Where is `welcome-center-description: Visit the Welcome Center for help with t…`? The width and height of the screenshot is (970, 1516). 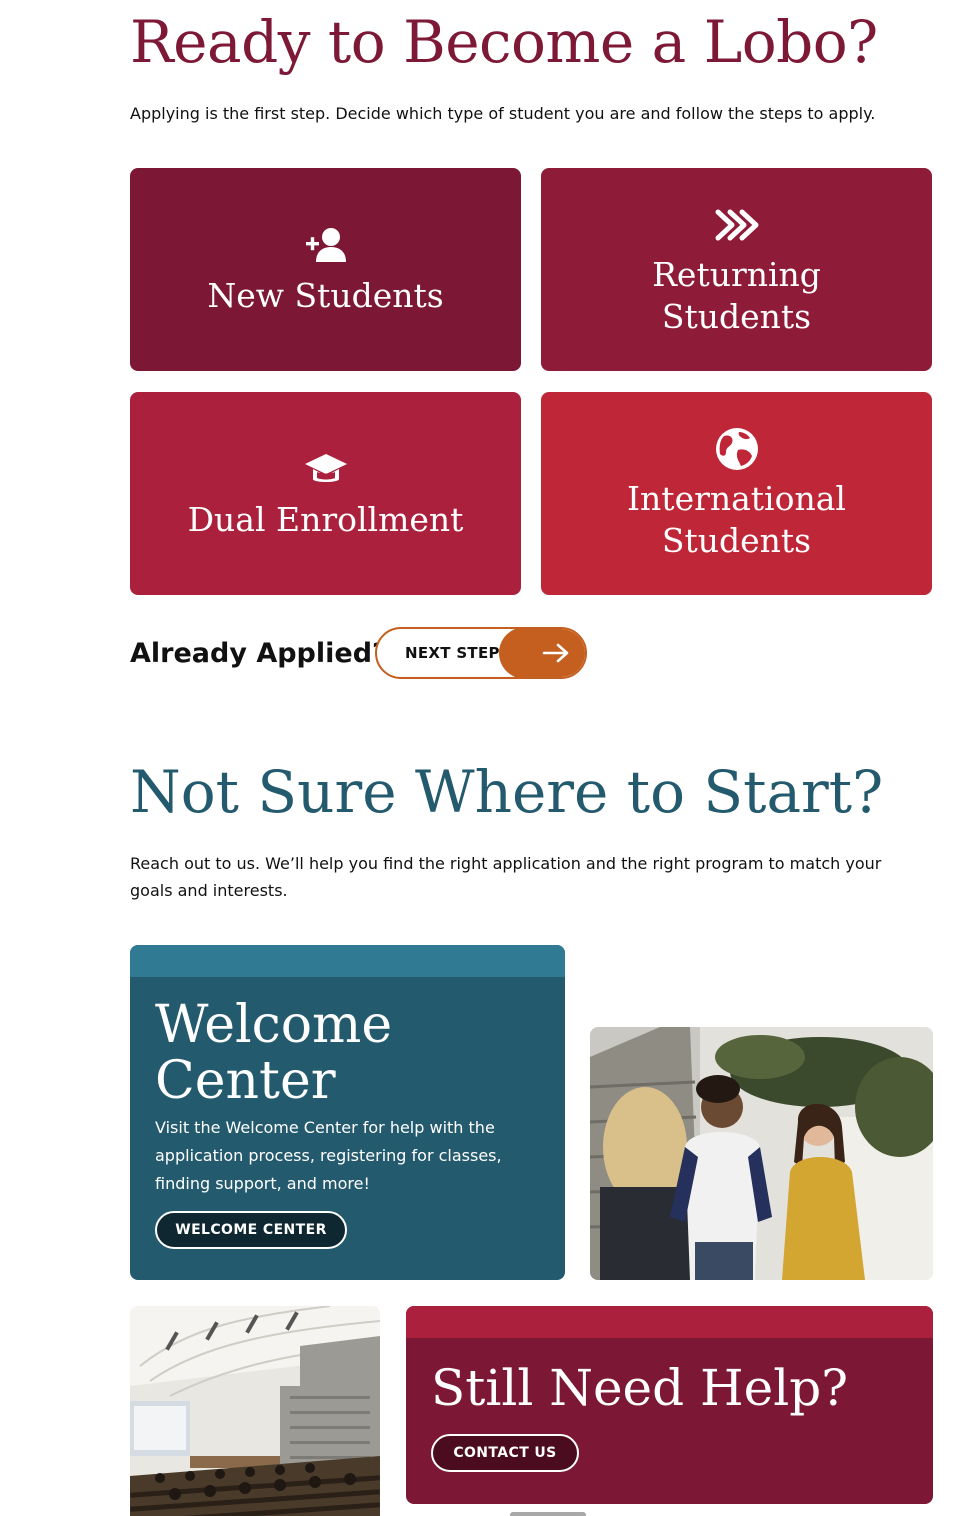
welcome-center-description: Visit the Welcome Center for help with t… is located at coordinates (328, 1155).